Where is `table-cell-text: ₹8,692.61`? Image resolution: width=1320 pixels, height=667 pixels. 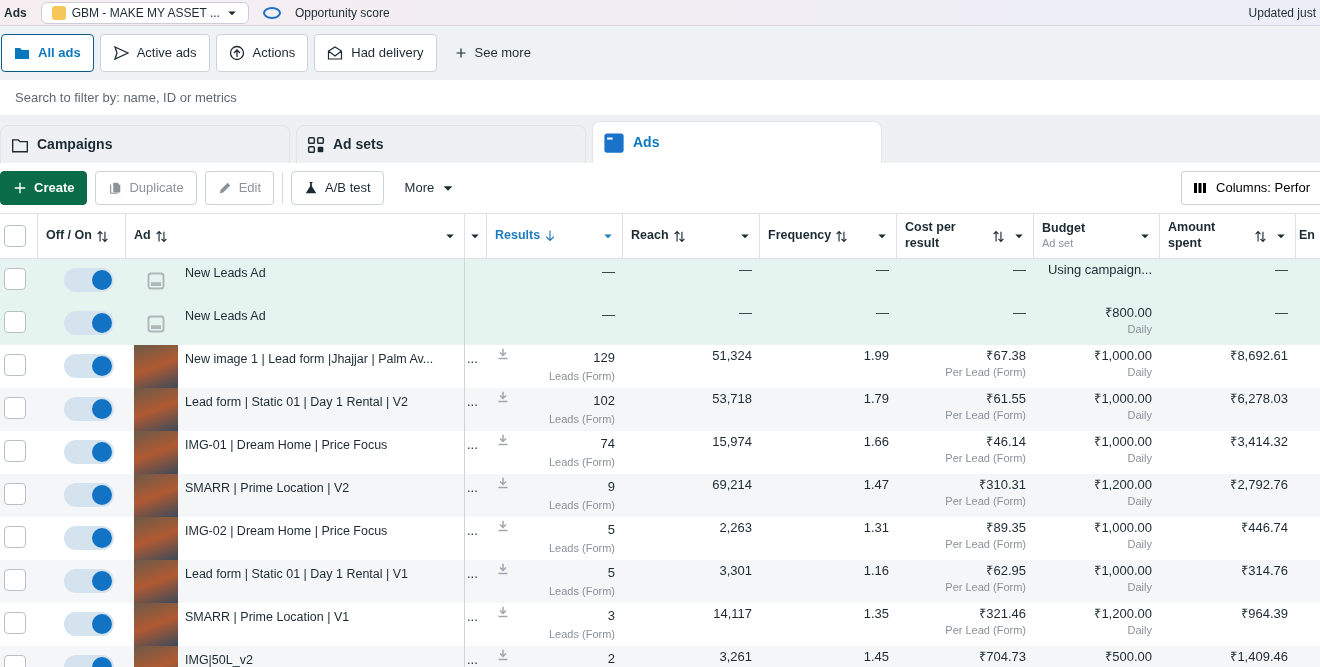
table-cell-text: ₹8,692.61 is located at coordinates (1258, 356).